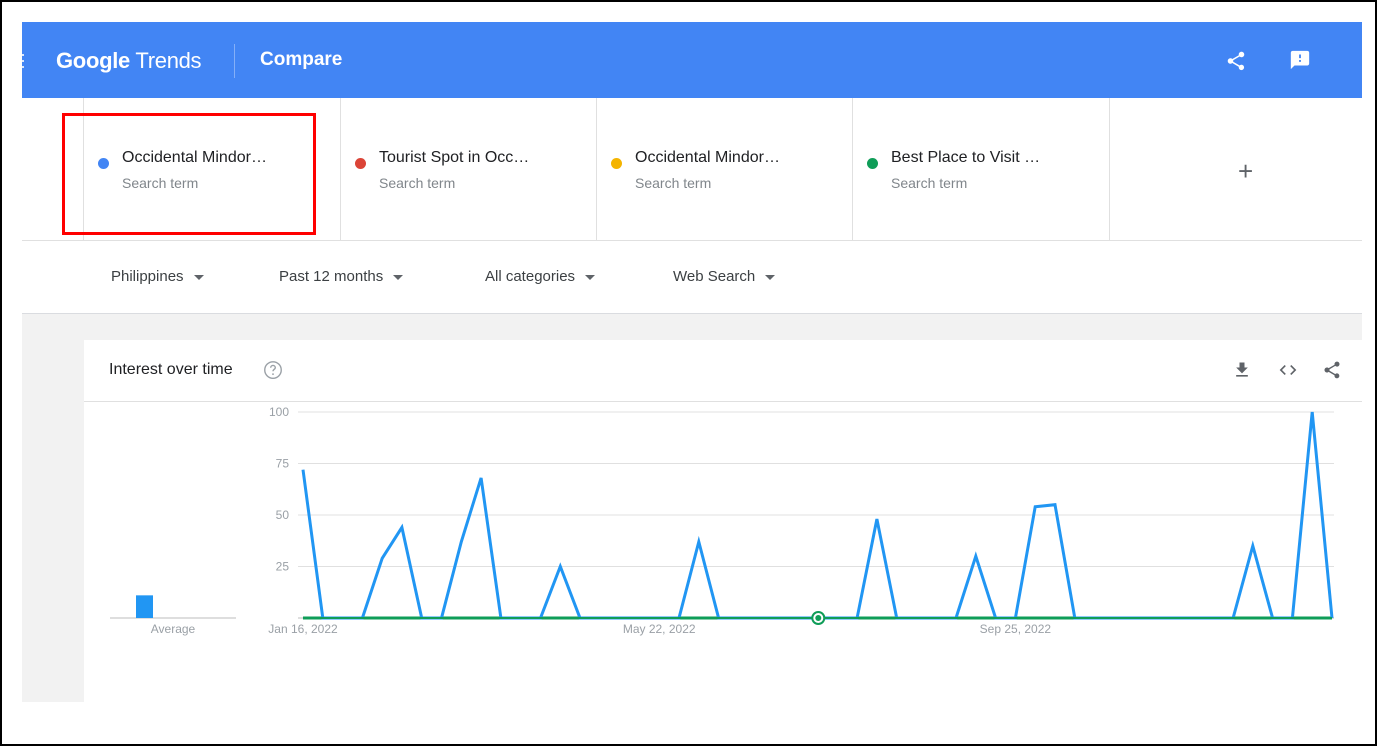 This screenshot has width=1377, height=746. Describe the element at coordinates (93, 60) in the screenshot. I see `logo-google-text: Google` at that location.